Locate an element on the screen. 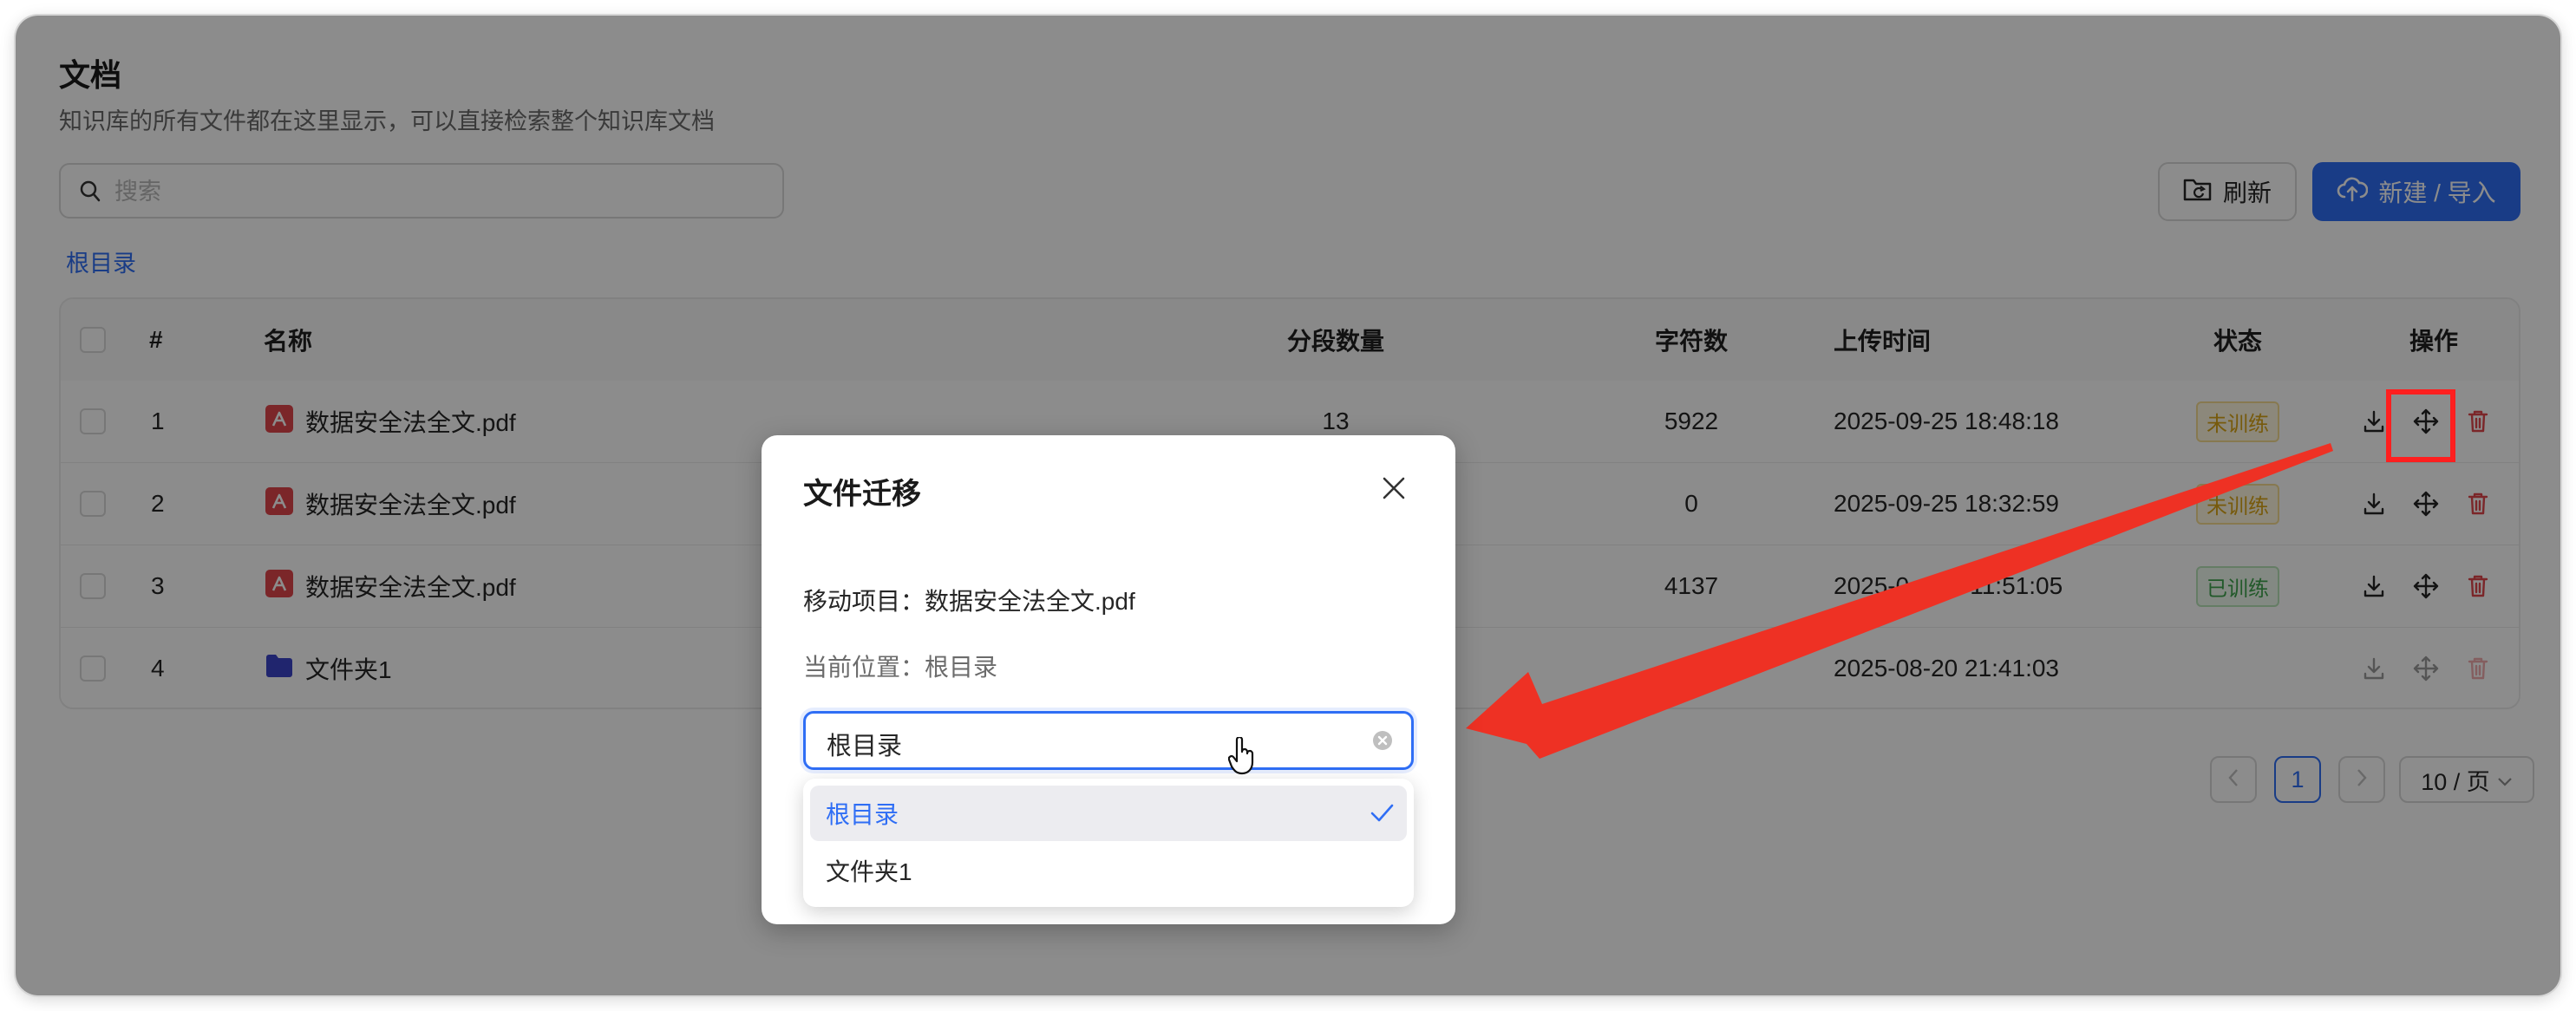 The height and width of the screenshot is (1011, 2576). move-item-text: 移动项目：数据安全法全文.pdf is located at coordinates (969, 600).